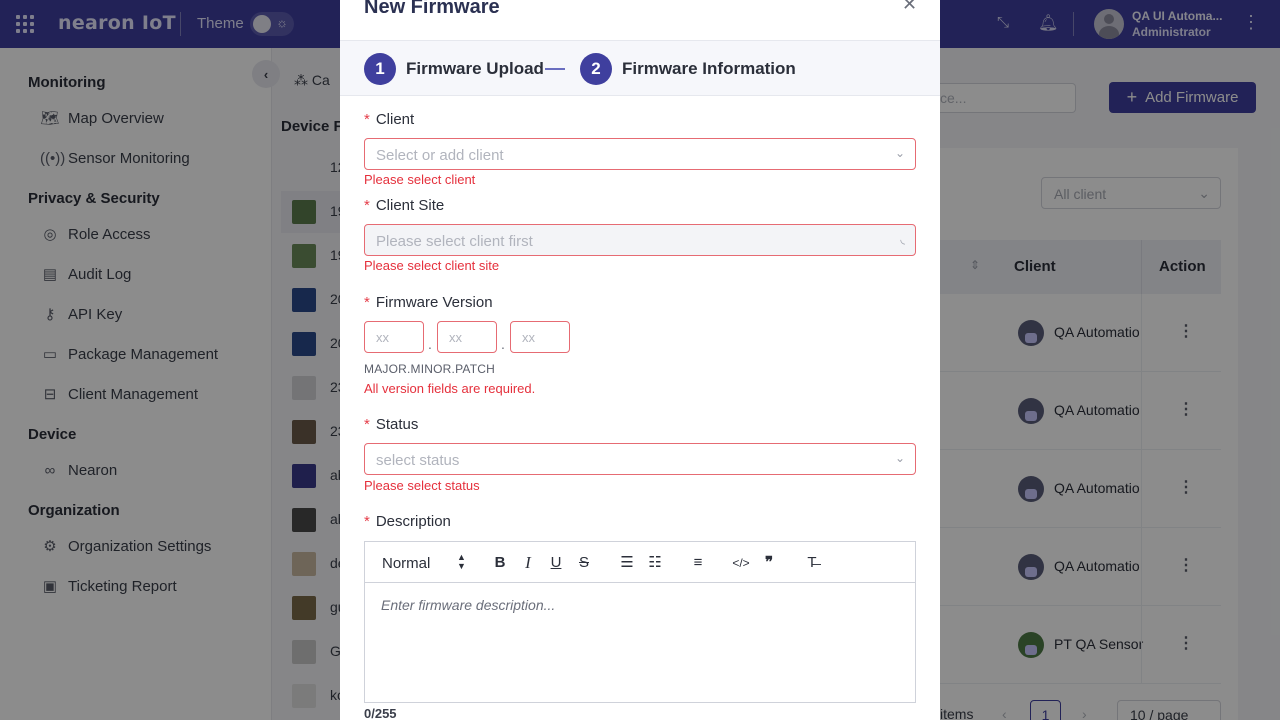  I want to click on step-number: 1, so click(380, 69).